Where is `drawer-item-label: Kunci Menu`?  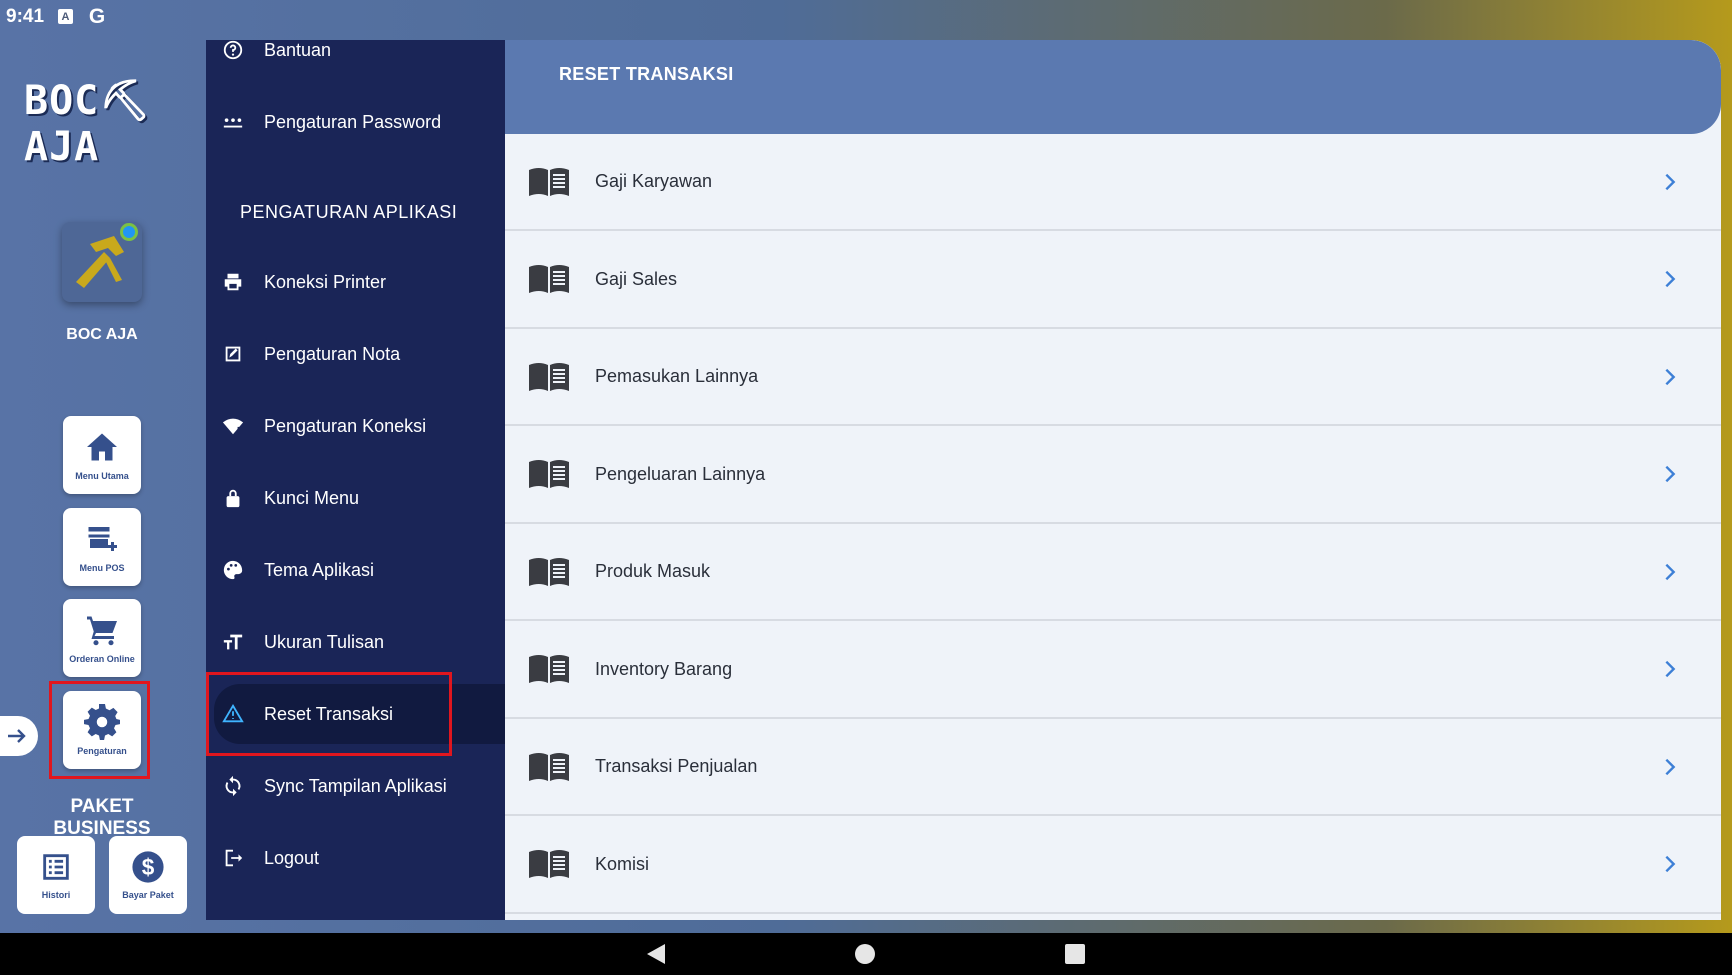
drawer-item-label: Kunci Menu is located at coordinates (312, 497).